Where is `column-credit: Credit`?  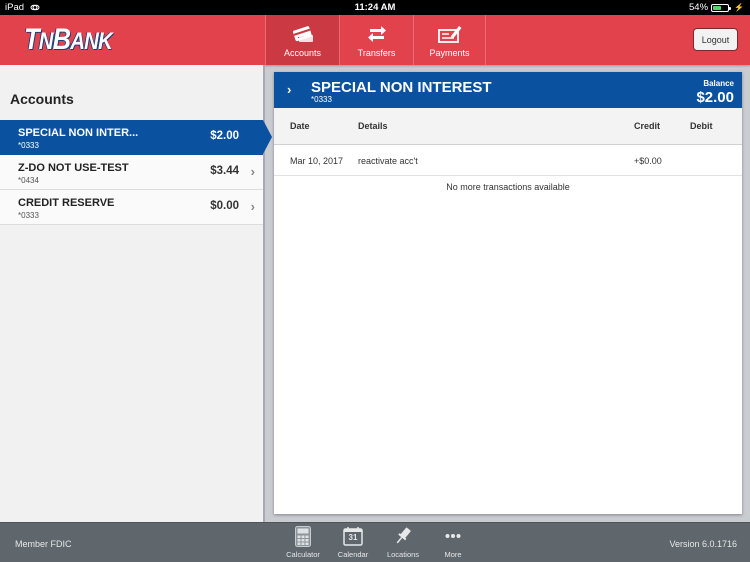
column-credit: Credit is located at coordinates (647, 126).